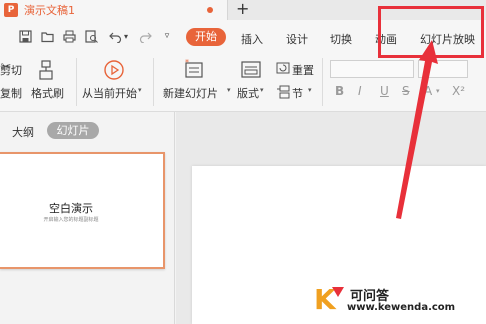 Image resolution: width=486 pixels, height=324 pixels. I want to click on redo-icon, so click(145, 37).